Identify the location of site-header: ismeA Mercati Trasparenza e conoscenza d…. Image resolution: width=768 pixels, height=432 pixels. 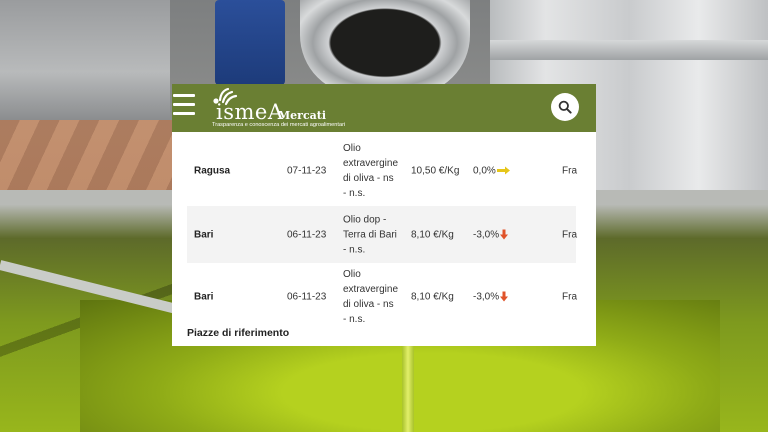
(384, 108).